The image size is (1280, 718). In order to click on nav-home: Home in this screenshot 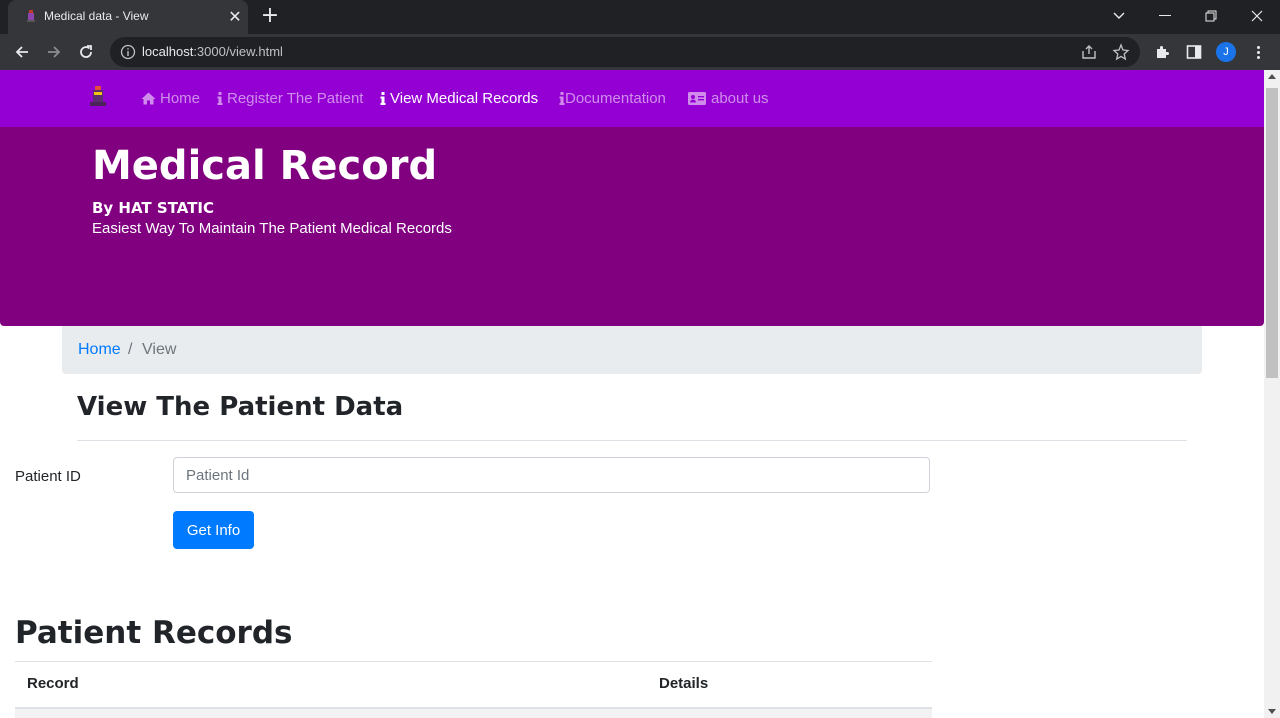, I will do `click(170, 98)`.